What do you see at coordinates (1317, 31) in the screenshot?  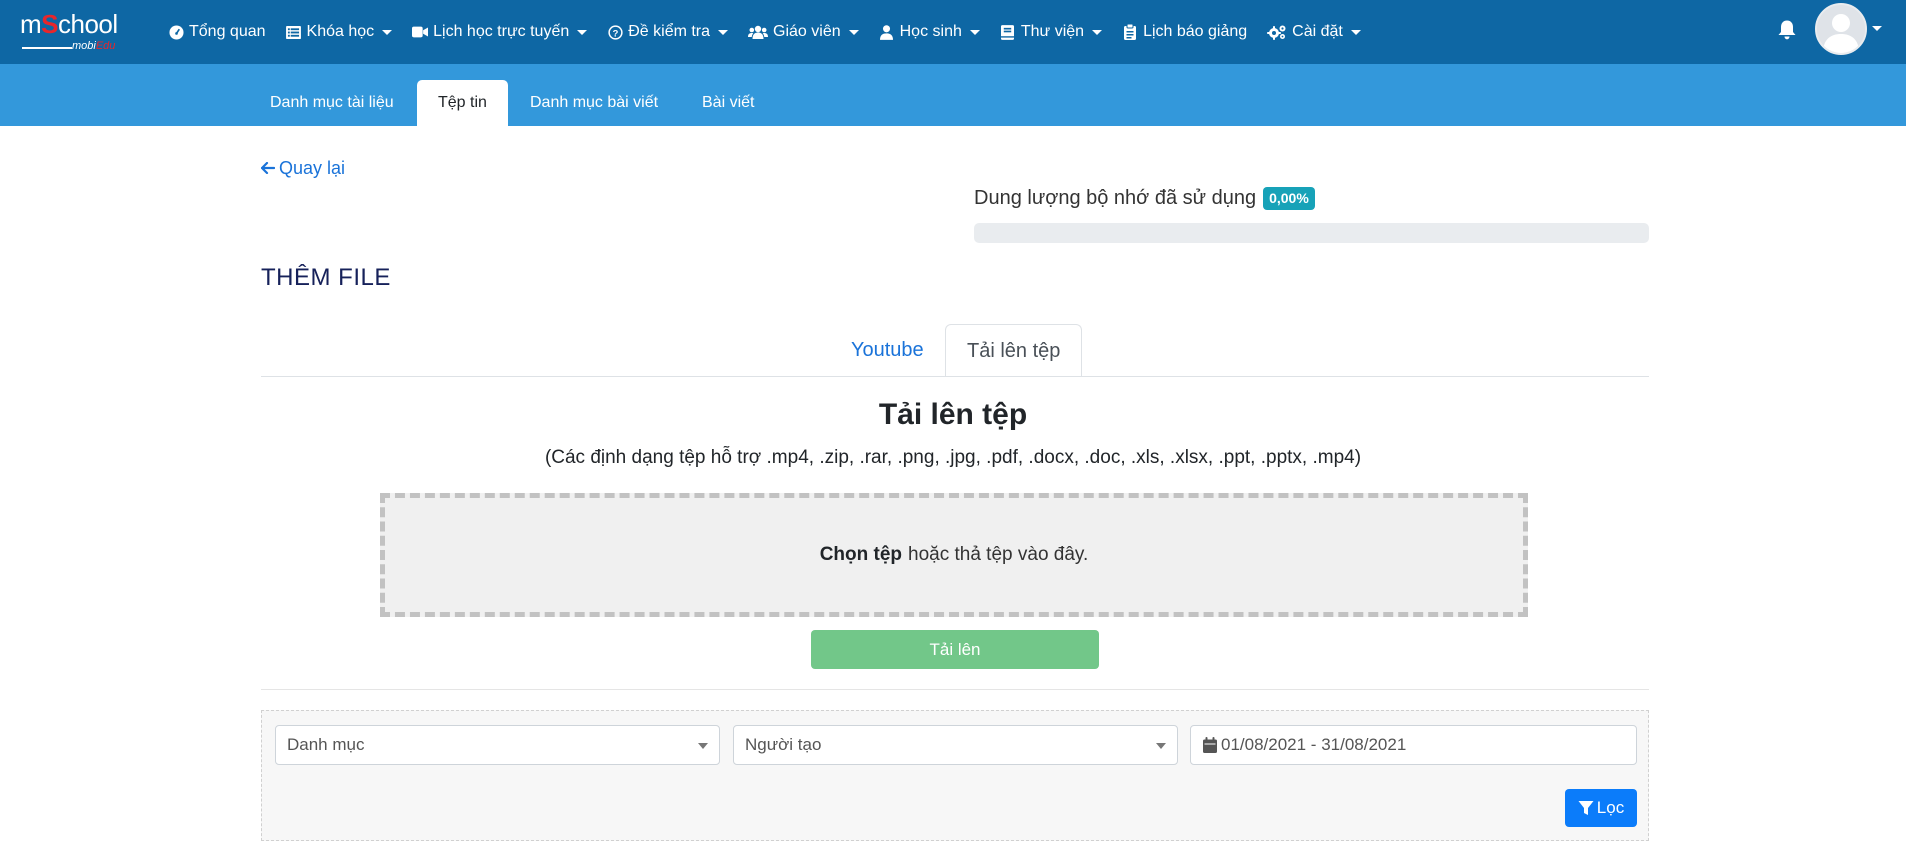 I see `nav-label: Cài đặt` at bounding box center [1317, 31].